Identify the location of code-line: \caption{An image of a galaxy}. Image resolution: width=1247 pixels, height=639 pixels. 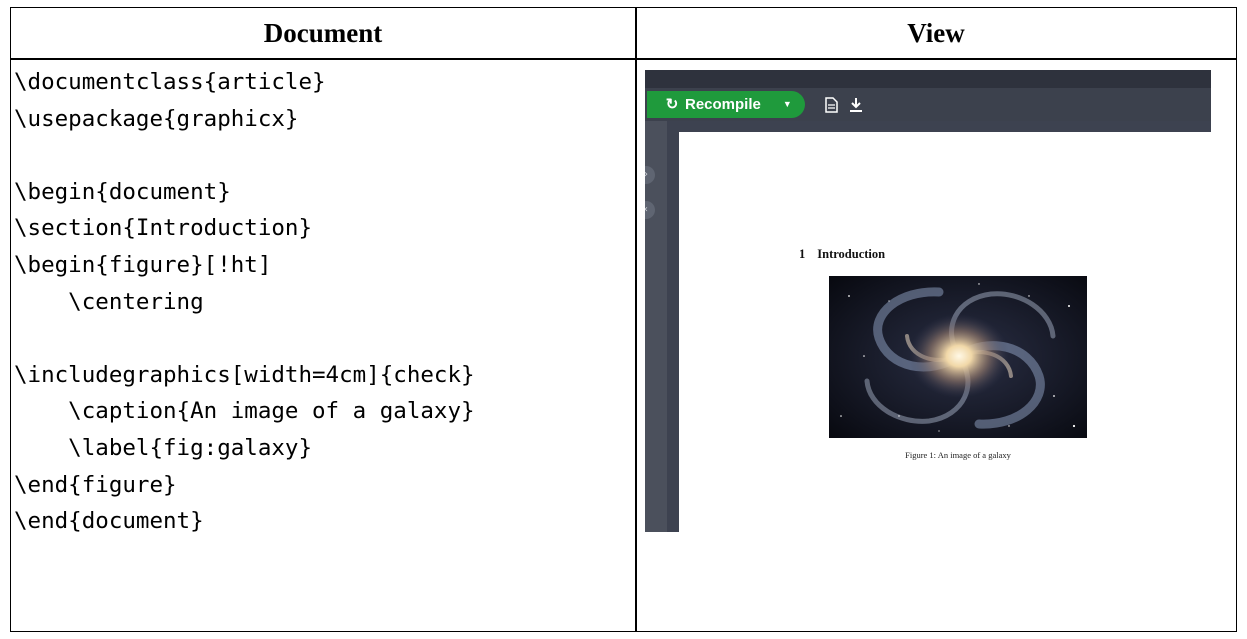
(244, 411).